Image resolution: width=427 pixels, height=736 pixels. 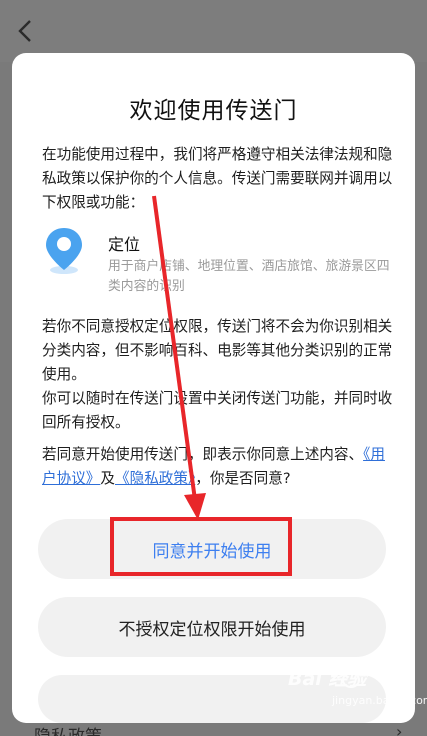 What do you see at coordinates (68, 729) in the screenshot?
I see `privacy-policy-menu-item: 隐私政策` at bounding box center [68, 729].